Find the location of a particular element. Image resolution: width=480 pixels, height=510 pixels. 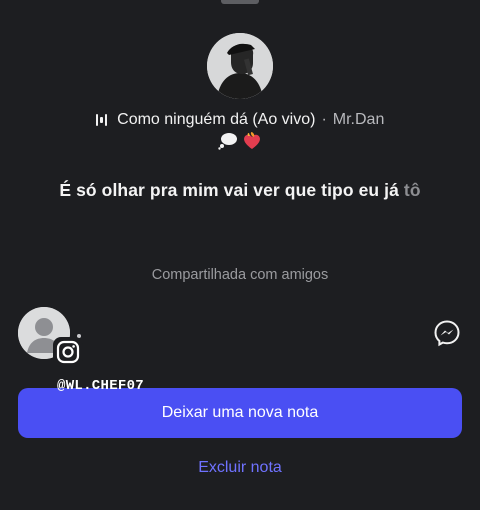

note-author-avatar is located at coordinates (240, 66).